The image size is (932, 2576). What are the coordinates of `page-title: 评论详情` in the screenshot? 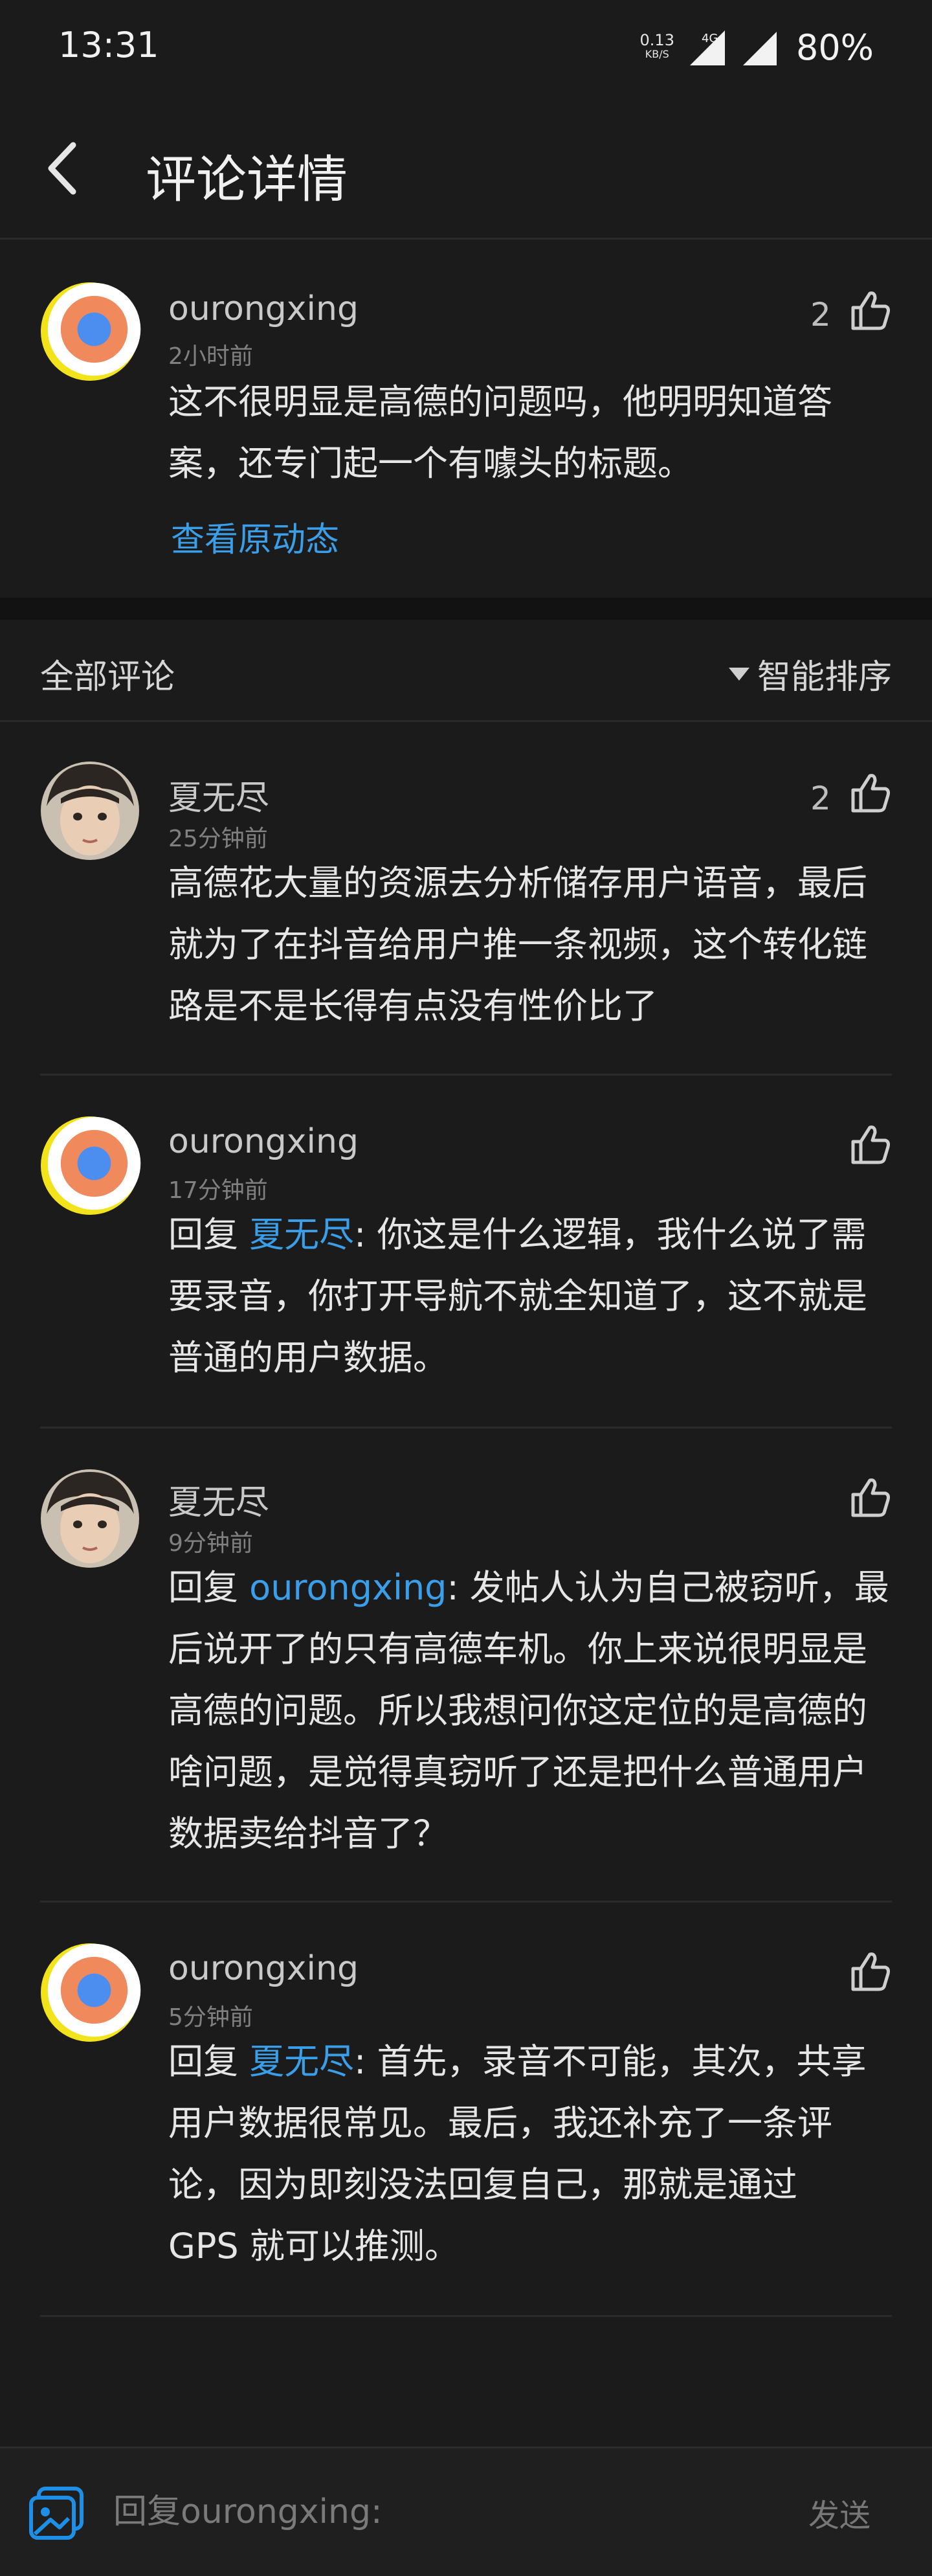 It's located at (247, 180).